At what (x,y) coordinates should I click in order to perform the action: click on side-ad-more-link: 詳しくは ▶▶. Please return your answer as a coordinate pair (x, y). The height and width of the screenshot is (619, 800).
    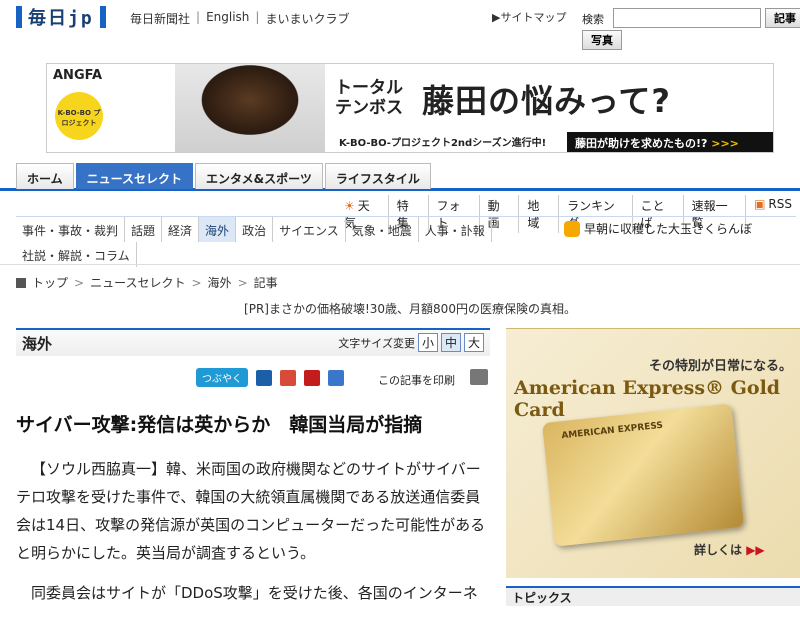
    Looking at the image, I should click on (729, 549).